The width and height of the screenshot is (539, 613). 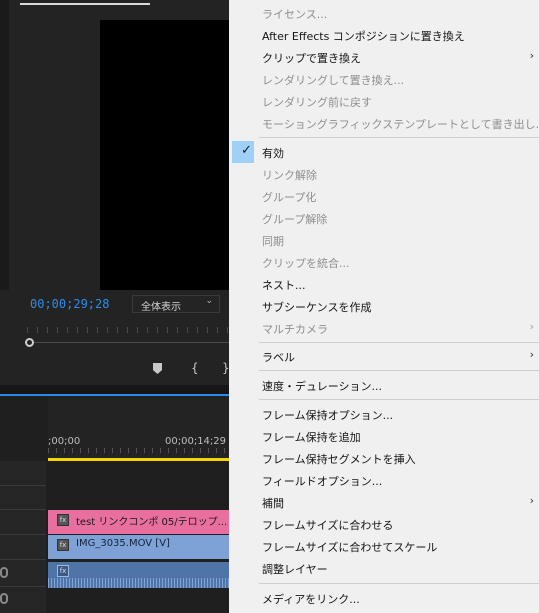 I want to click on ruler-label-start: ;00;00, so click(x=64, y=441).